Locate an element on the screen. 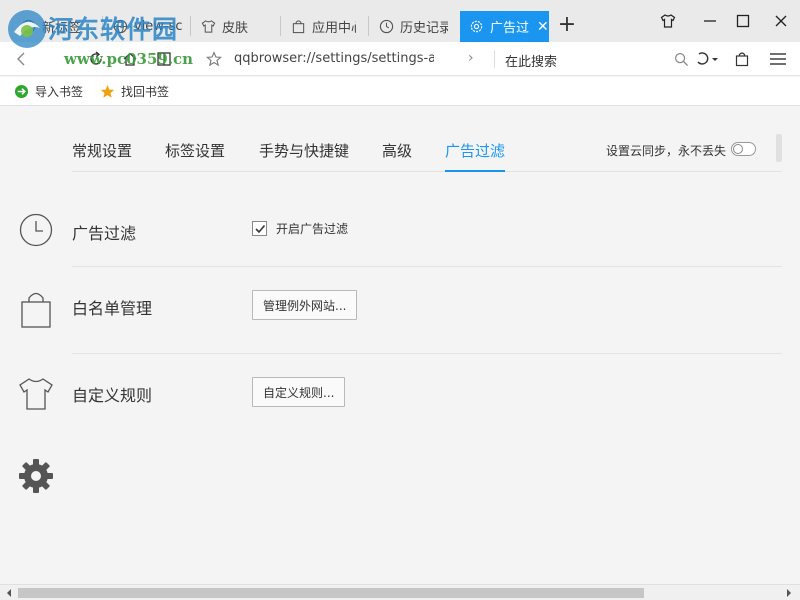 The image size is (800, 600). tab-new-tab: 新标签 is located at coordinates (55, 26).